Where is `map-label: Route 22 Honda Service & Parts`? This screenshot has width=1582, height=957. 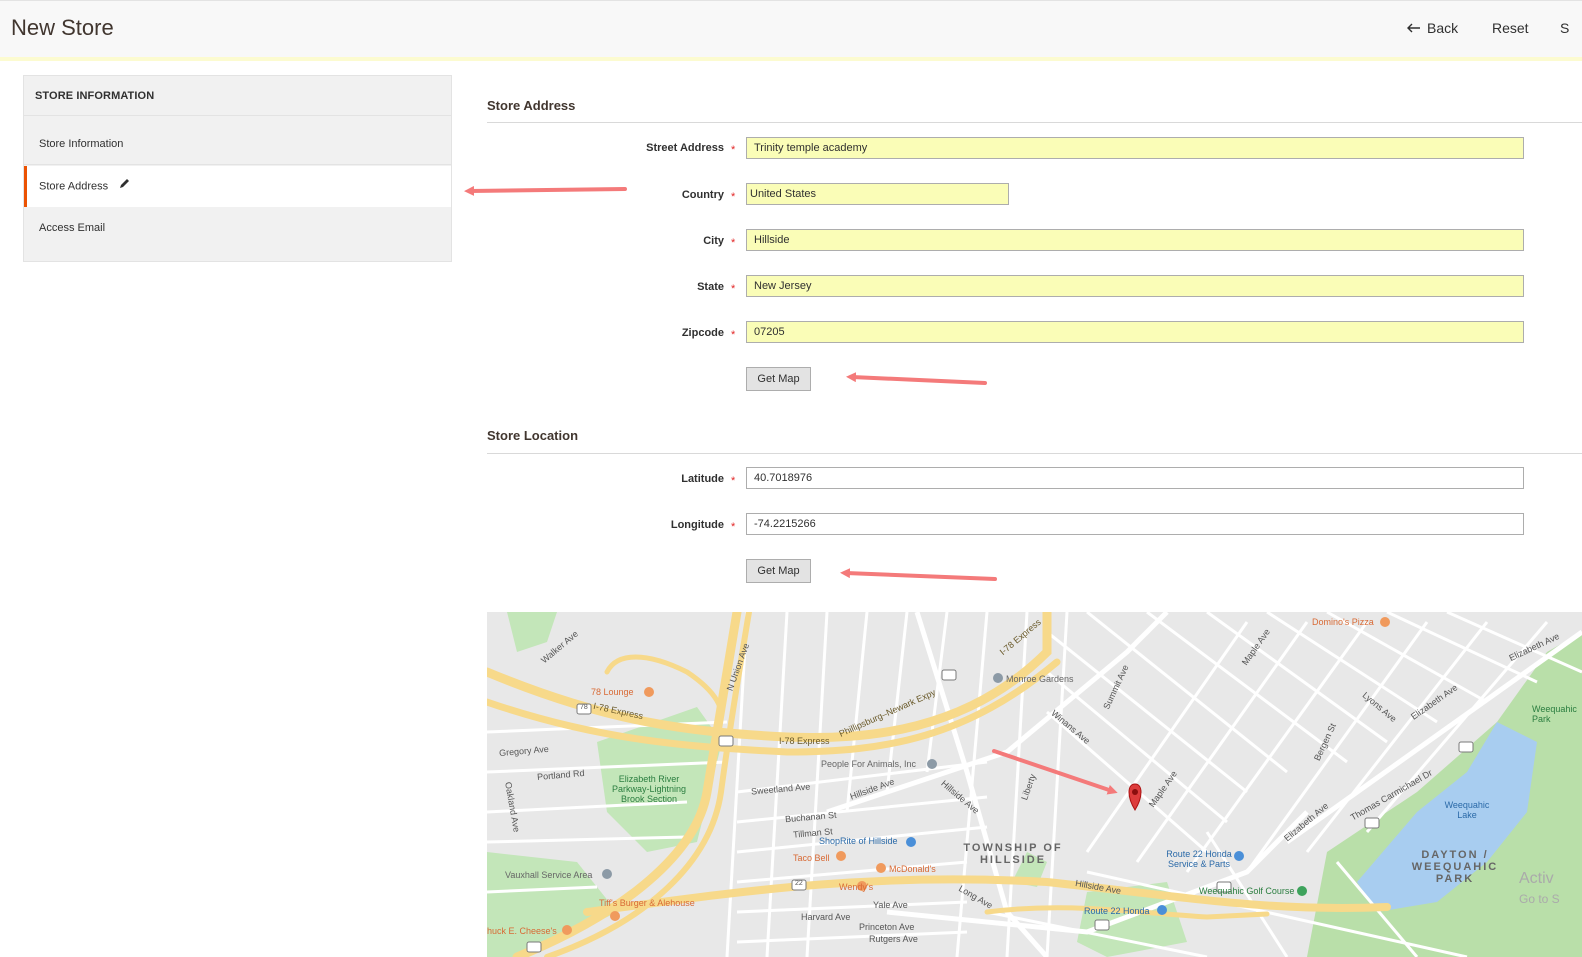 map-label: Route 22 Honda Service & Parts is located at coordinates (1199, 859).